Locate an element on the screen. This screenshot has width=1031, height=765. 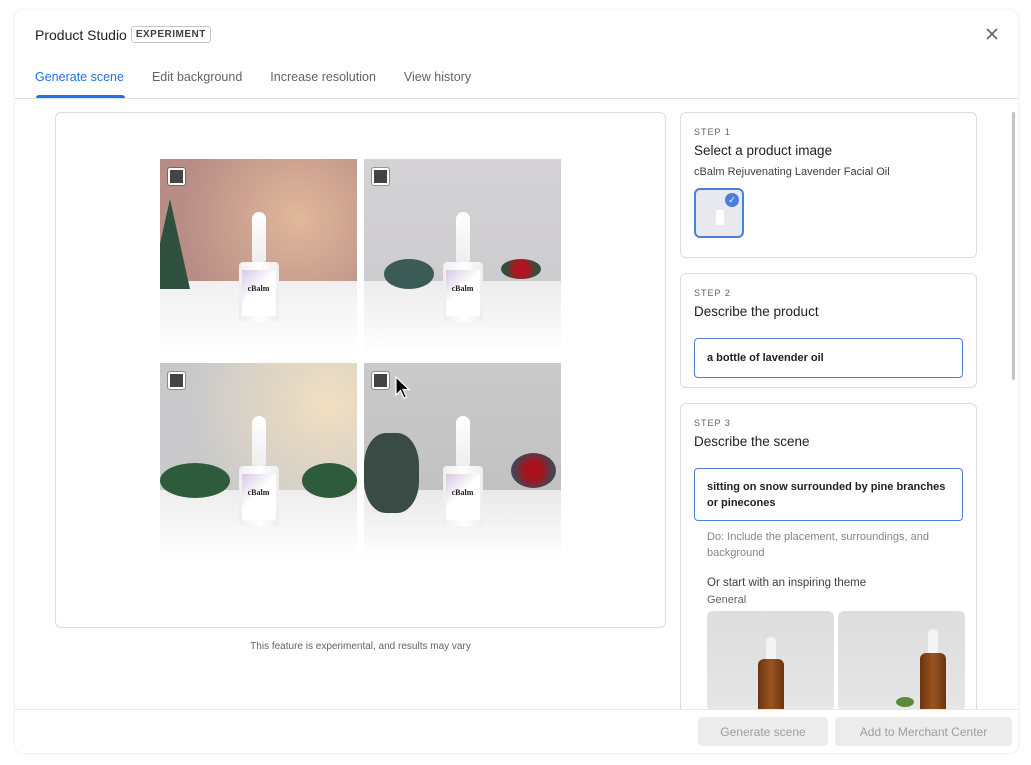
product-name: cBalm Rejuvenating Lavender Facial Oil is located at coordinates (792, 172).